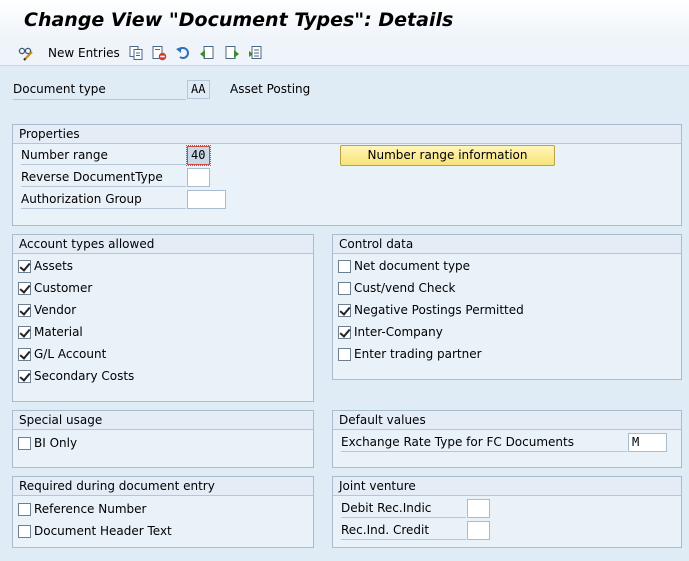 Image resolution: width=689 pixels, height=561 pixels. What do you see at coordinates (344, 53) in the screenshot?
I see `application-toolbar: New Entries` at bounding box center [344, 53].